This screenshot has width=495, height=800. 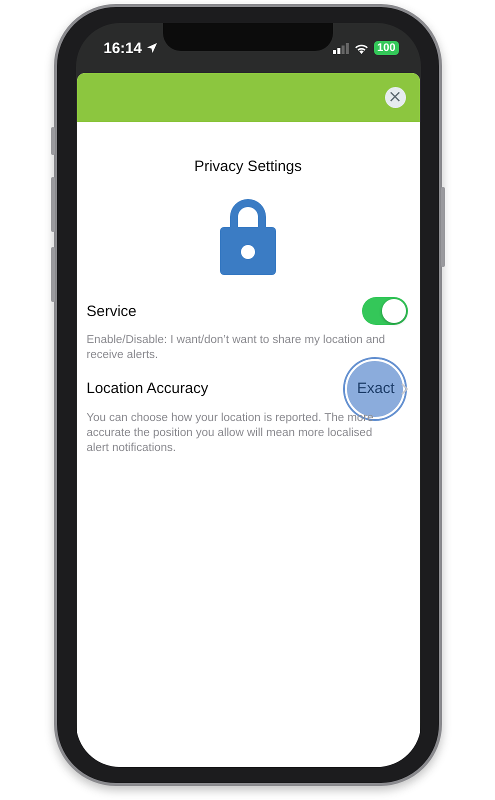 What do you see at coordinates (111, 311) in the screenshot?
I see `setting-label: Service` at bounding box center [111, 311].